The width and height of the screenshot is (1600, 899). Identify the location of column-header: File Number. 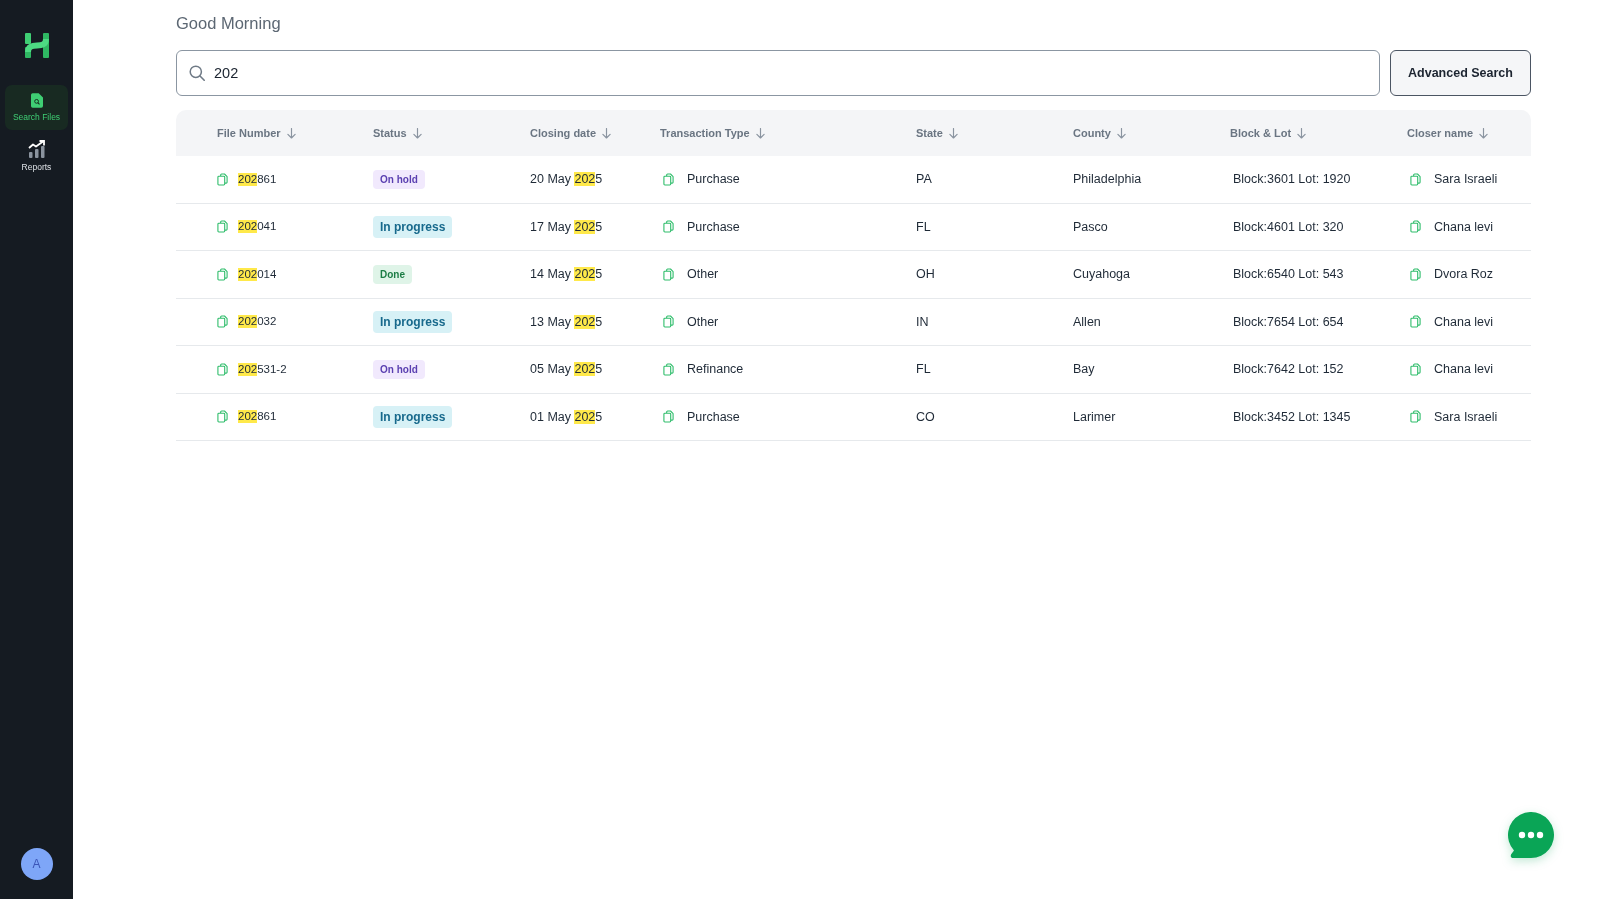
(256, 133).